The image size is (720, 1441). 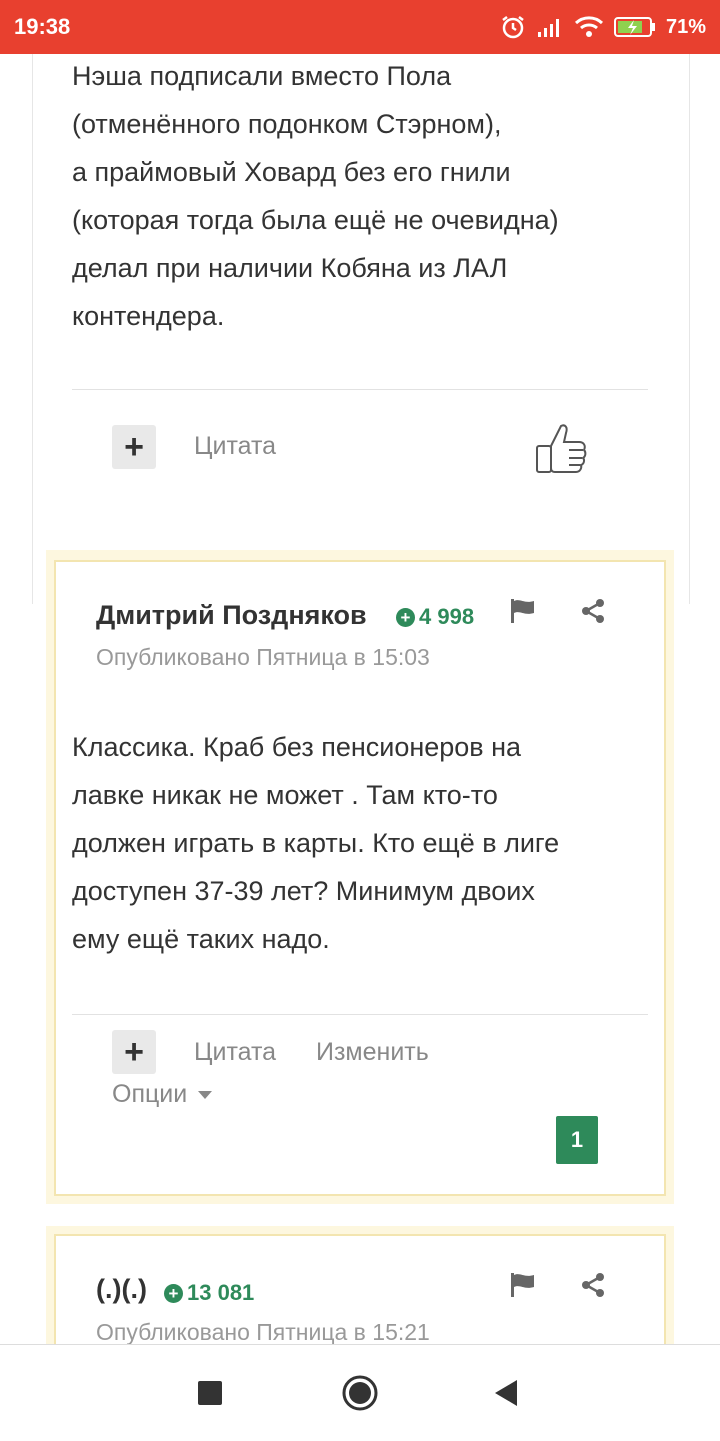 What do you see at coordinates (297, 747) in the screenshot?
I see `text-line: Классика. Краб без пенсионеров на` at bounding box center [297, 747].